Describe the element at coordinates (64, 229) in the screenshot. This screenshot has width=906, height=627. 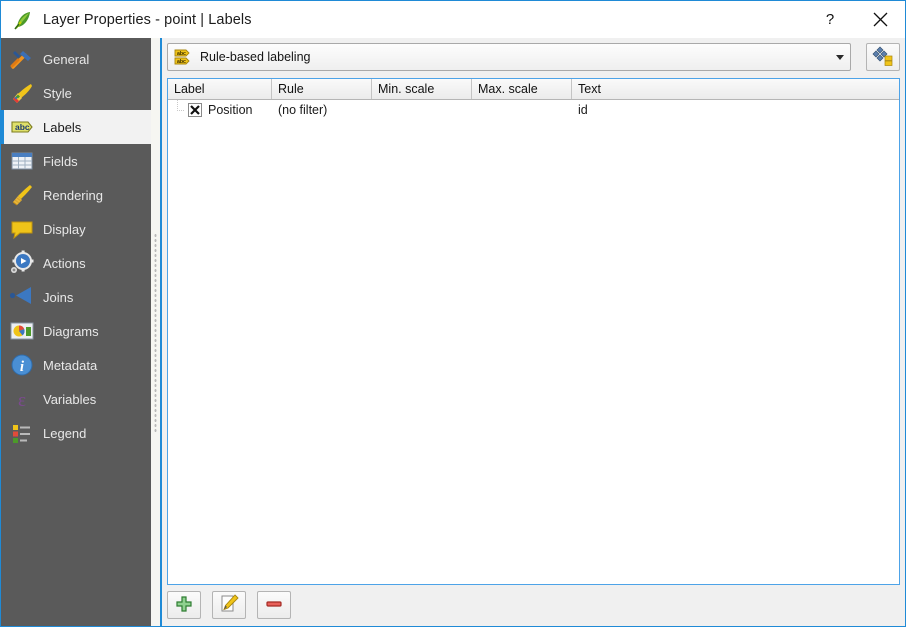
I see `sidebar-item-label: Display` at that location.